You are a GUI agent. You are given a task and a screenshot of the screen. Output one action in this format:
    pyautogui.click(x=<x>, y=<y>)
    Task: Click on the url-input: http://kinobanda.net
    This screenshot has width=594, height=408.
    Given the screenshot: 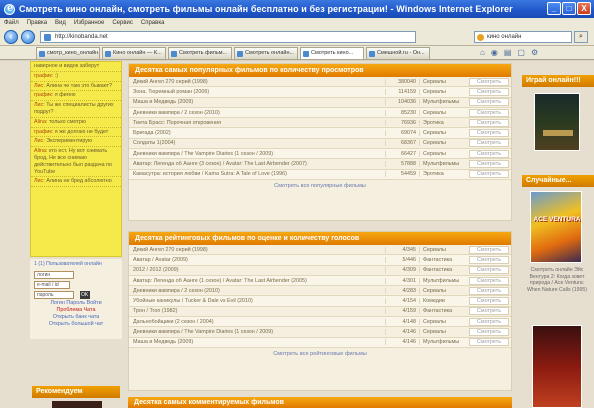 What is the action you would take?
    pyautogui.click(x=228, y=37)
    